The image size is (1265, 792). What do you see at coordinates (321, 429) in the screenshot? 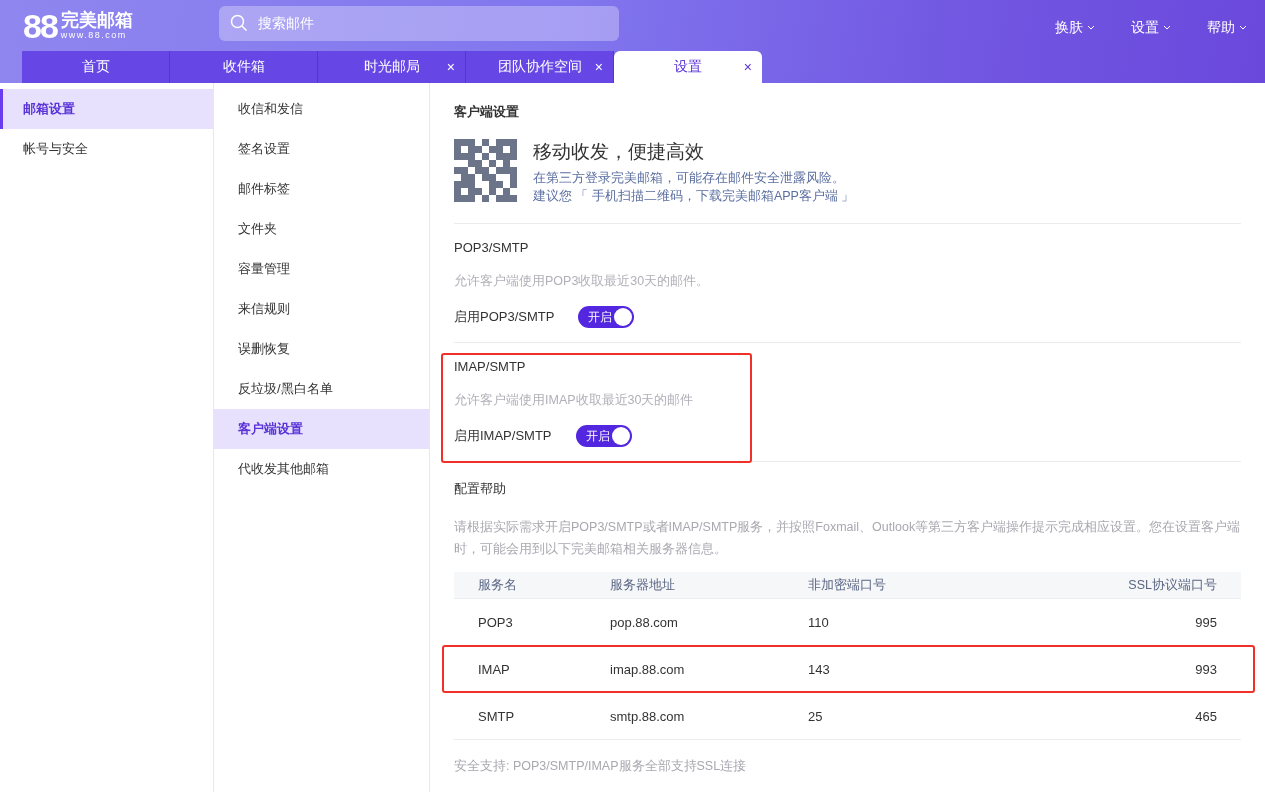
I see `subnav-item: 客户端设置` at bounding box center [321, 429].